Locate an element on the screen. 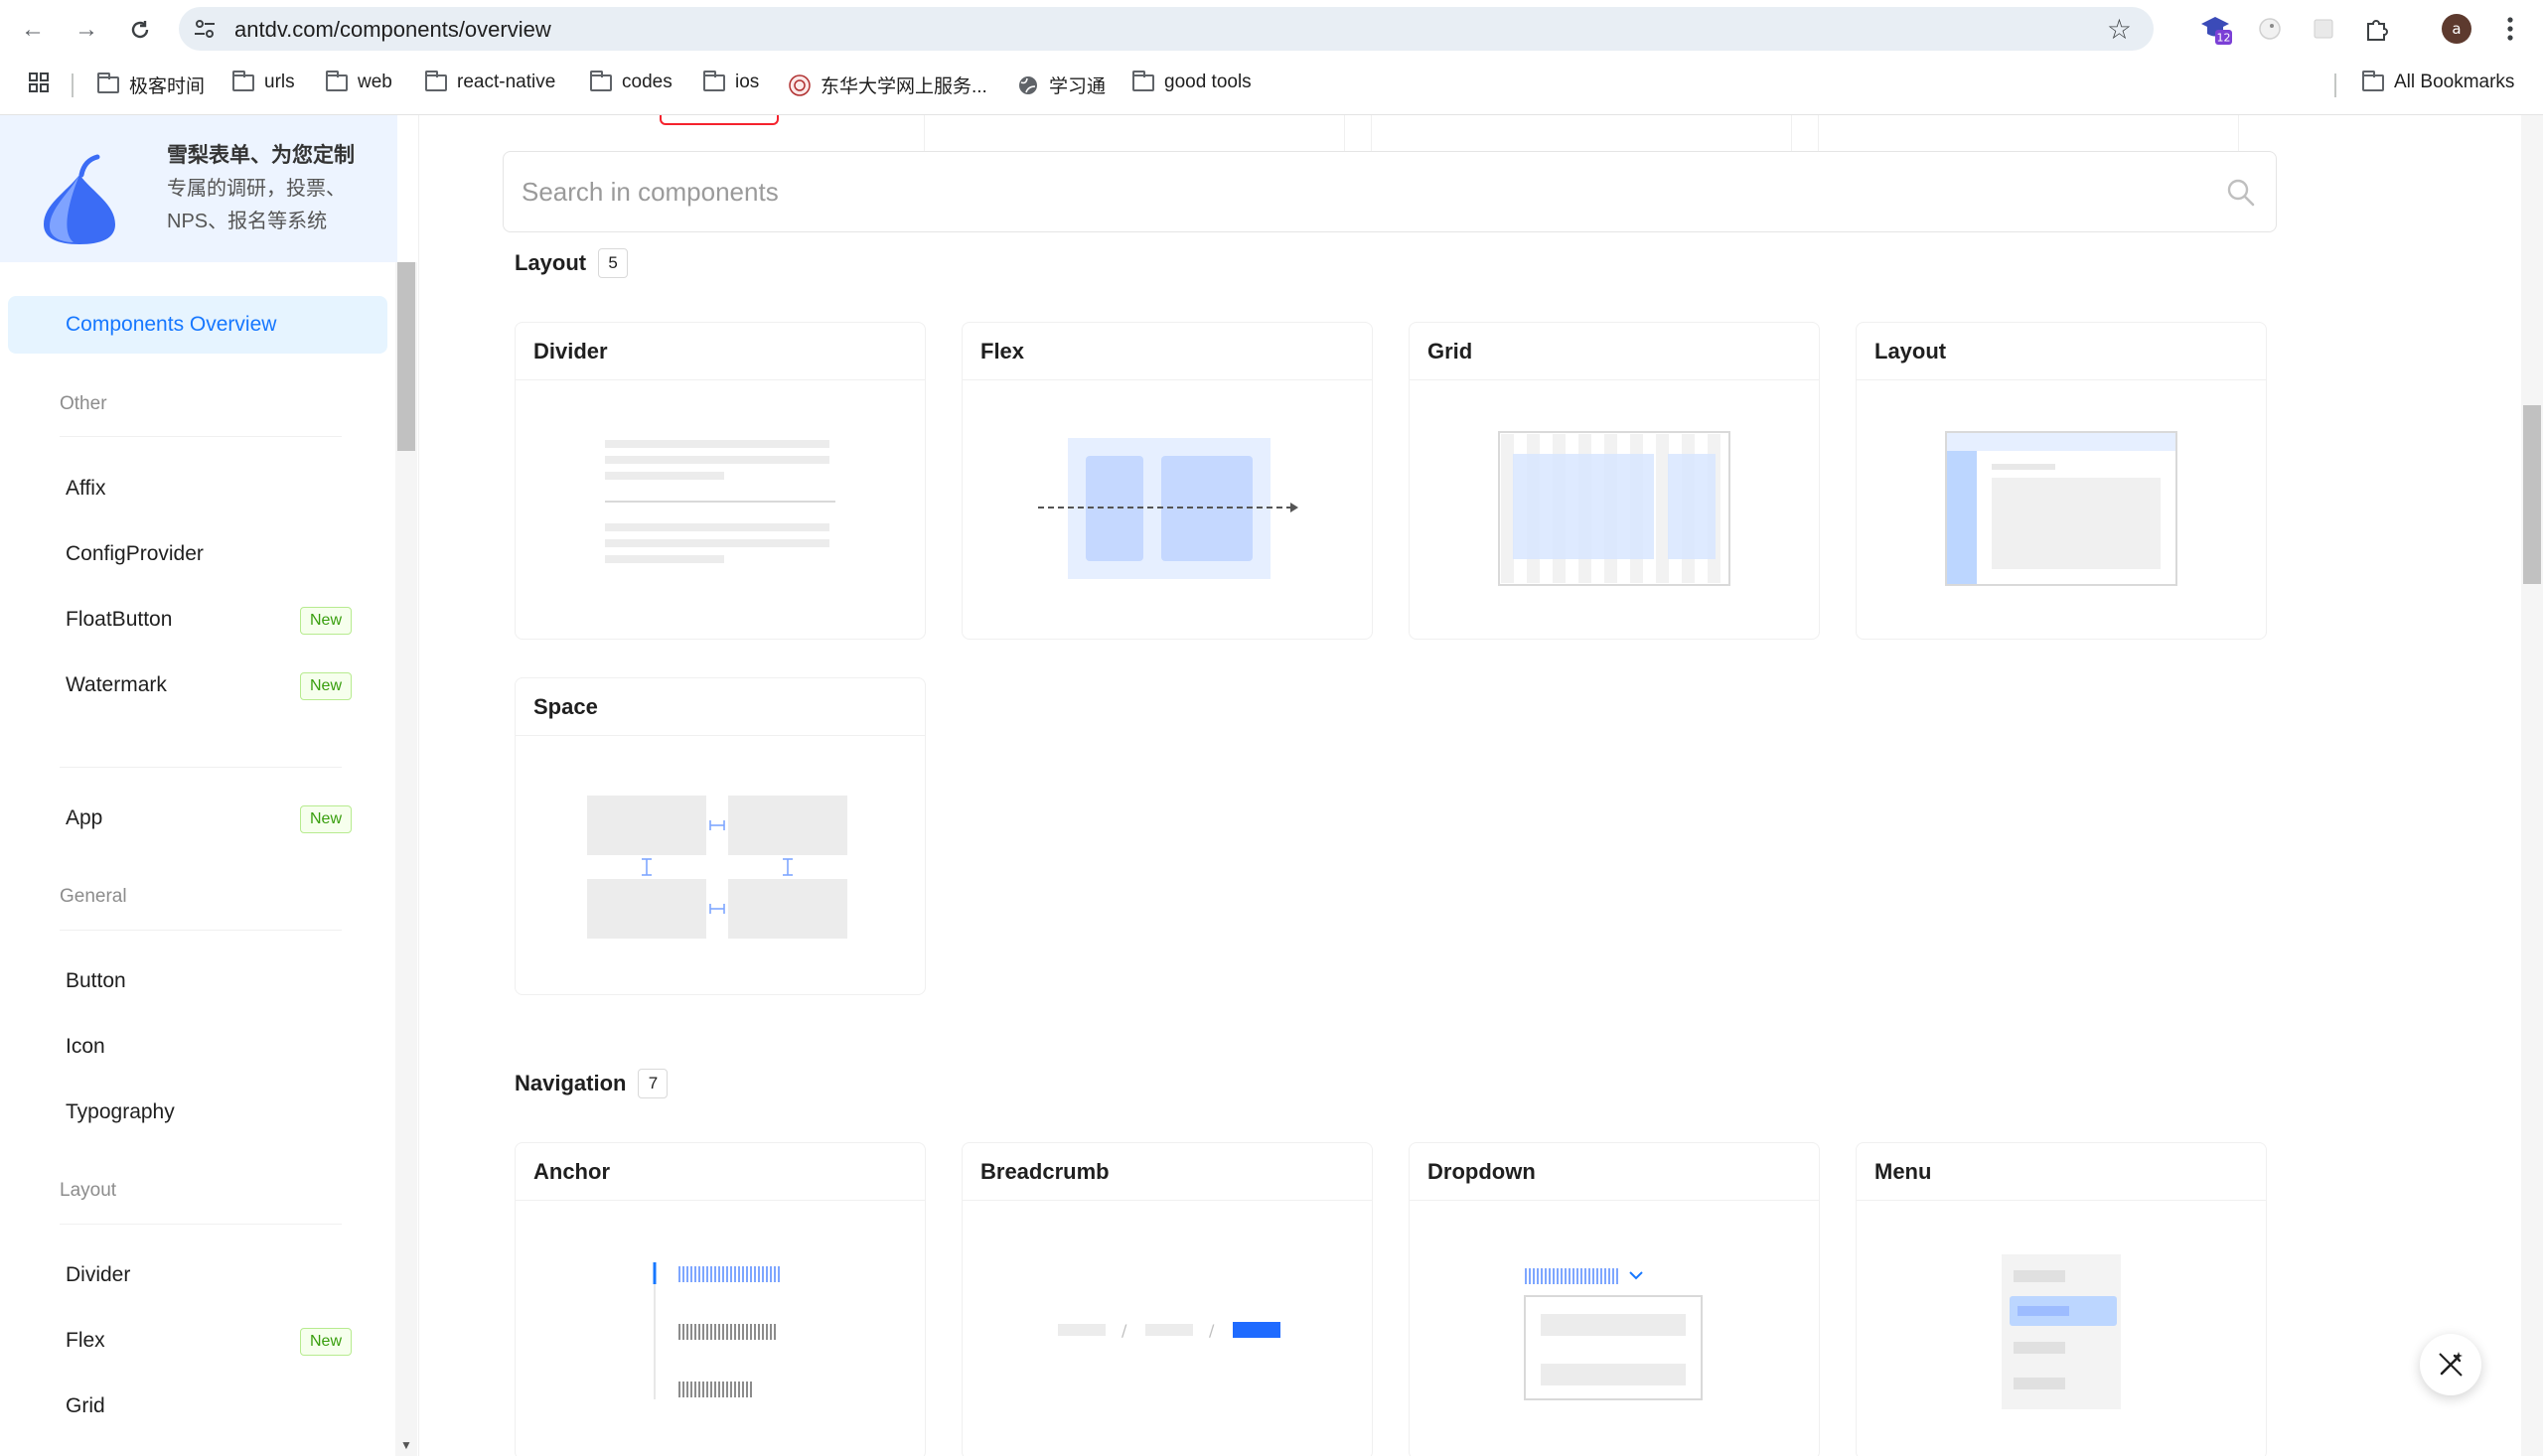 Image resolution: width=2543 pixels, height=1456 pixels. component-card-layout: Layout is located at coordinates (2061, 481).